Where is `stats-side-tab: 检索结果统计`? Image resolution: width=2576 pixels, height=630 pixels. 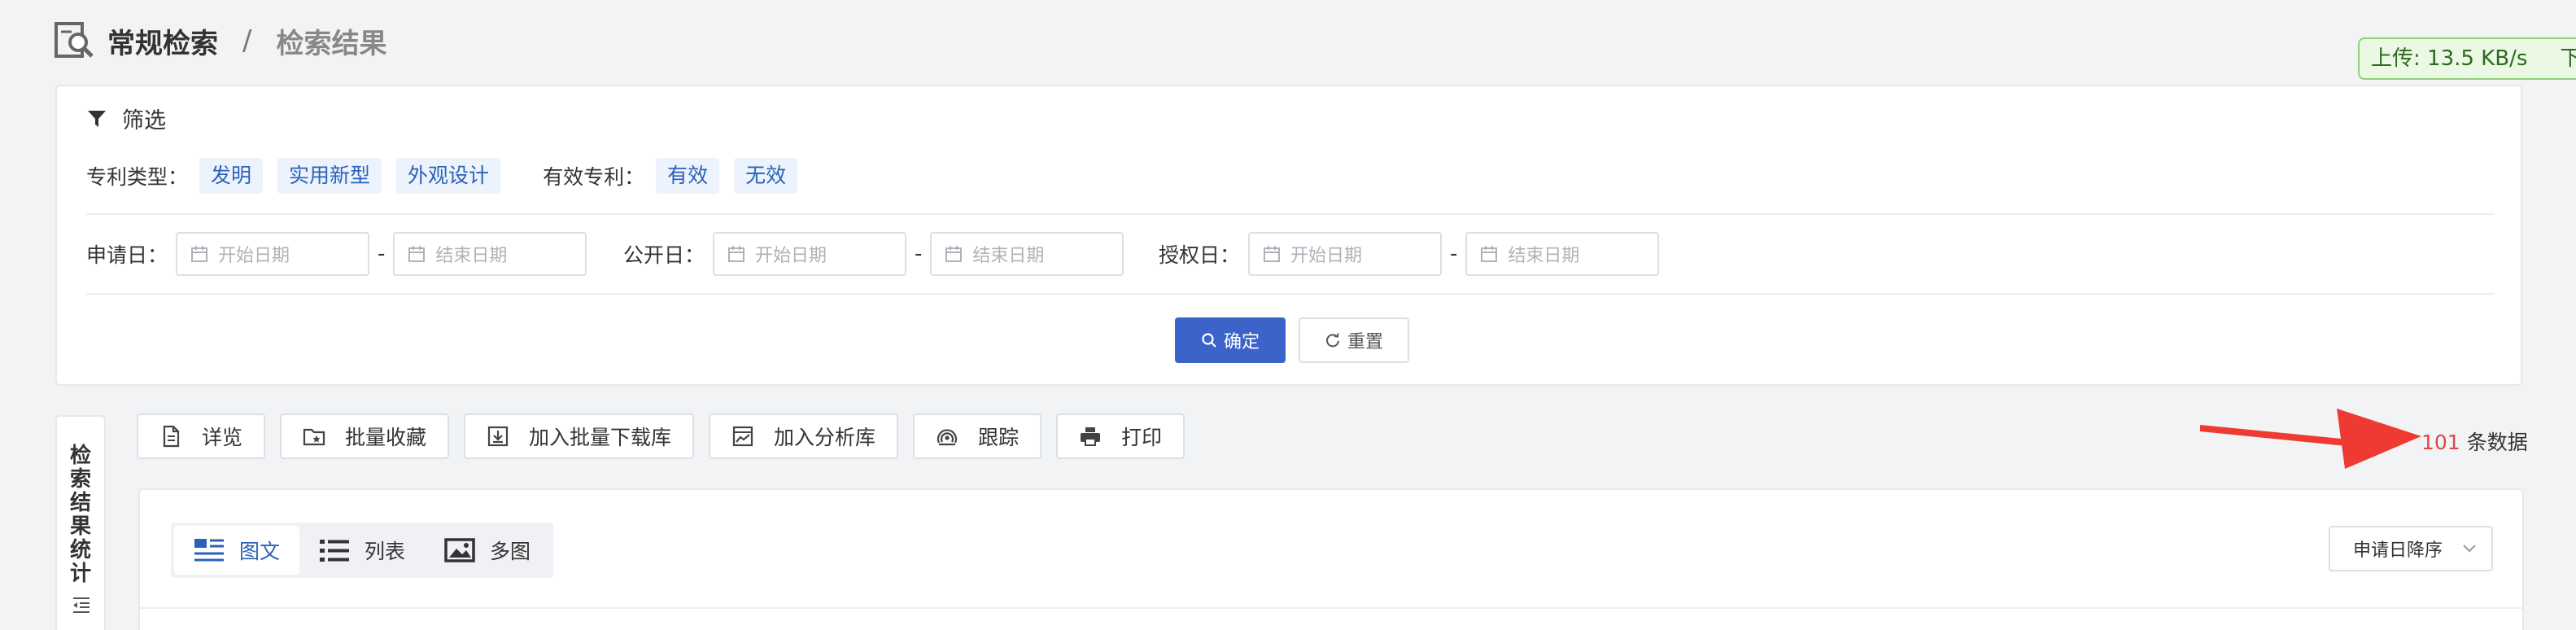
stats-side-tab: 检索结果统计 is located at coordinates (80, 522).